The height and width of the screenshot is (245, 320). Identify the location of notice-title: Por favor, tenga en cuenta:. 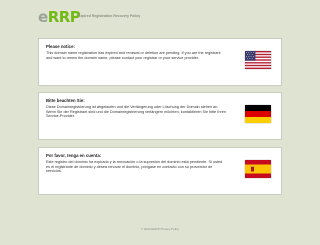
(74, 155).